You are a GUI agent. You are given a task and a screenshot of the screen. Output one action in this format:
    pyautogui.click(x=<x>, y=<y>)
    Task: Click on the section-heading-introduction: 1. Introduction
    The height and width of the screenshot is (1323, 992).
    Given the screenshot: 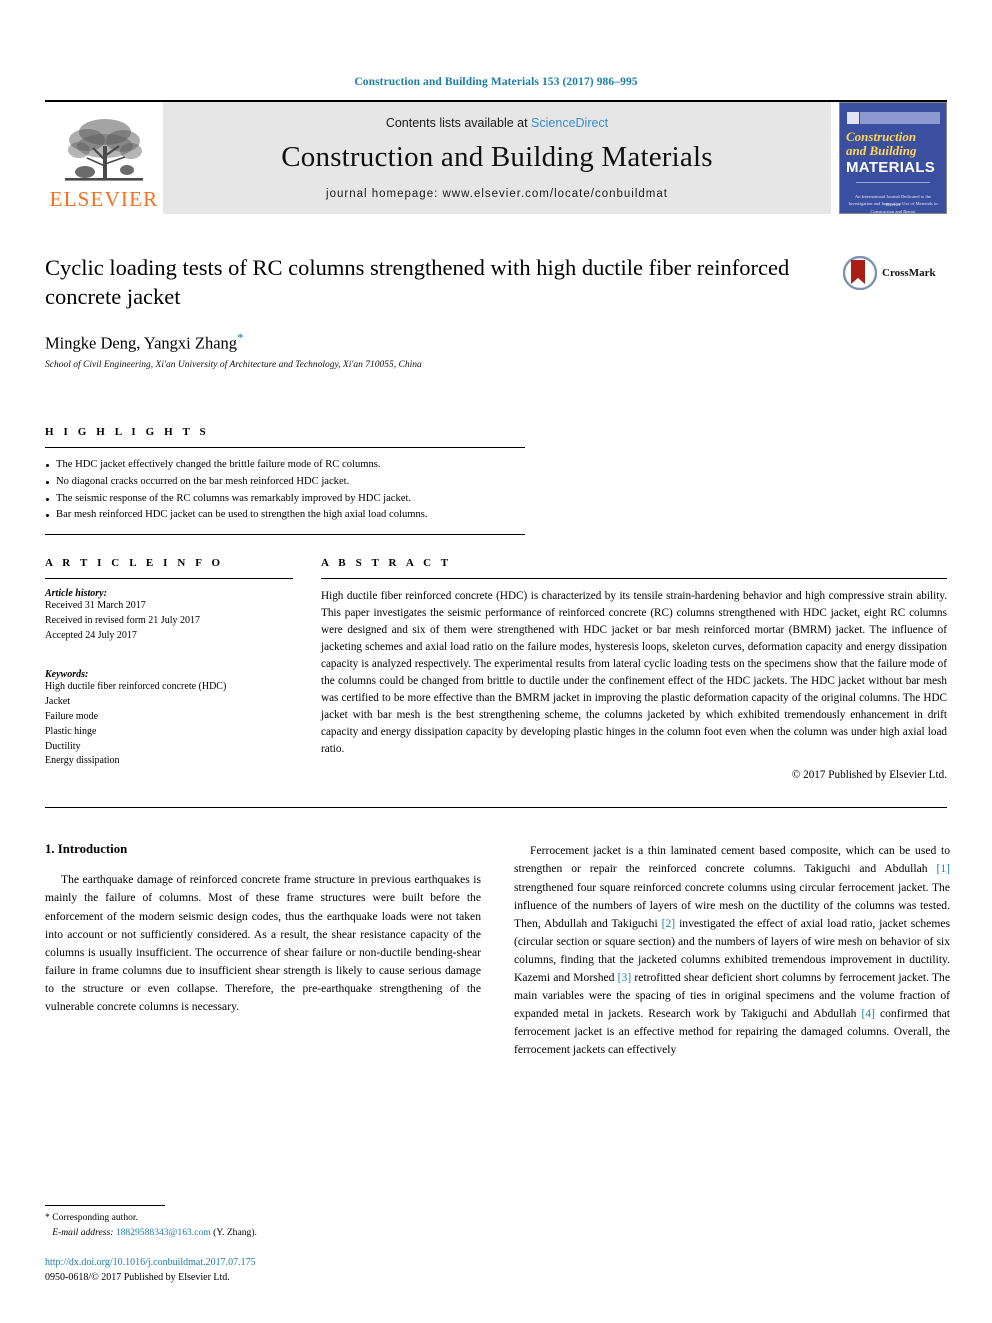 What is the action you would take?
    pyautogui.click(x=86, y=849)
    